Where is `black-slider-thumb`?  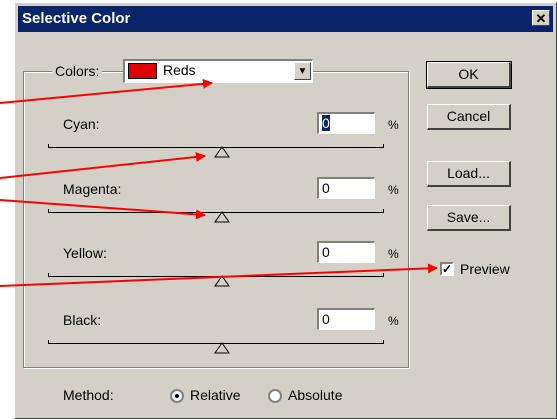 black-slider-thumb is located at coordinates (222, 348).